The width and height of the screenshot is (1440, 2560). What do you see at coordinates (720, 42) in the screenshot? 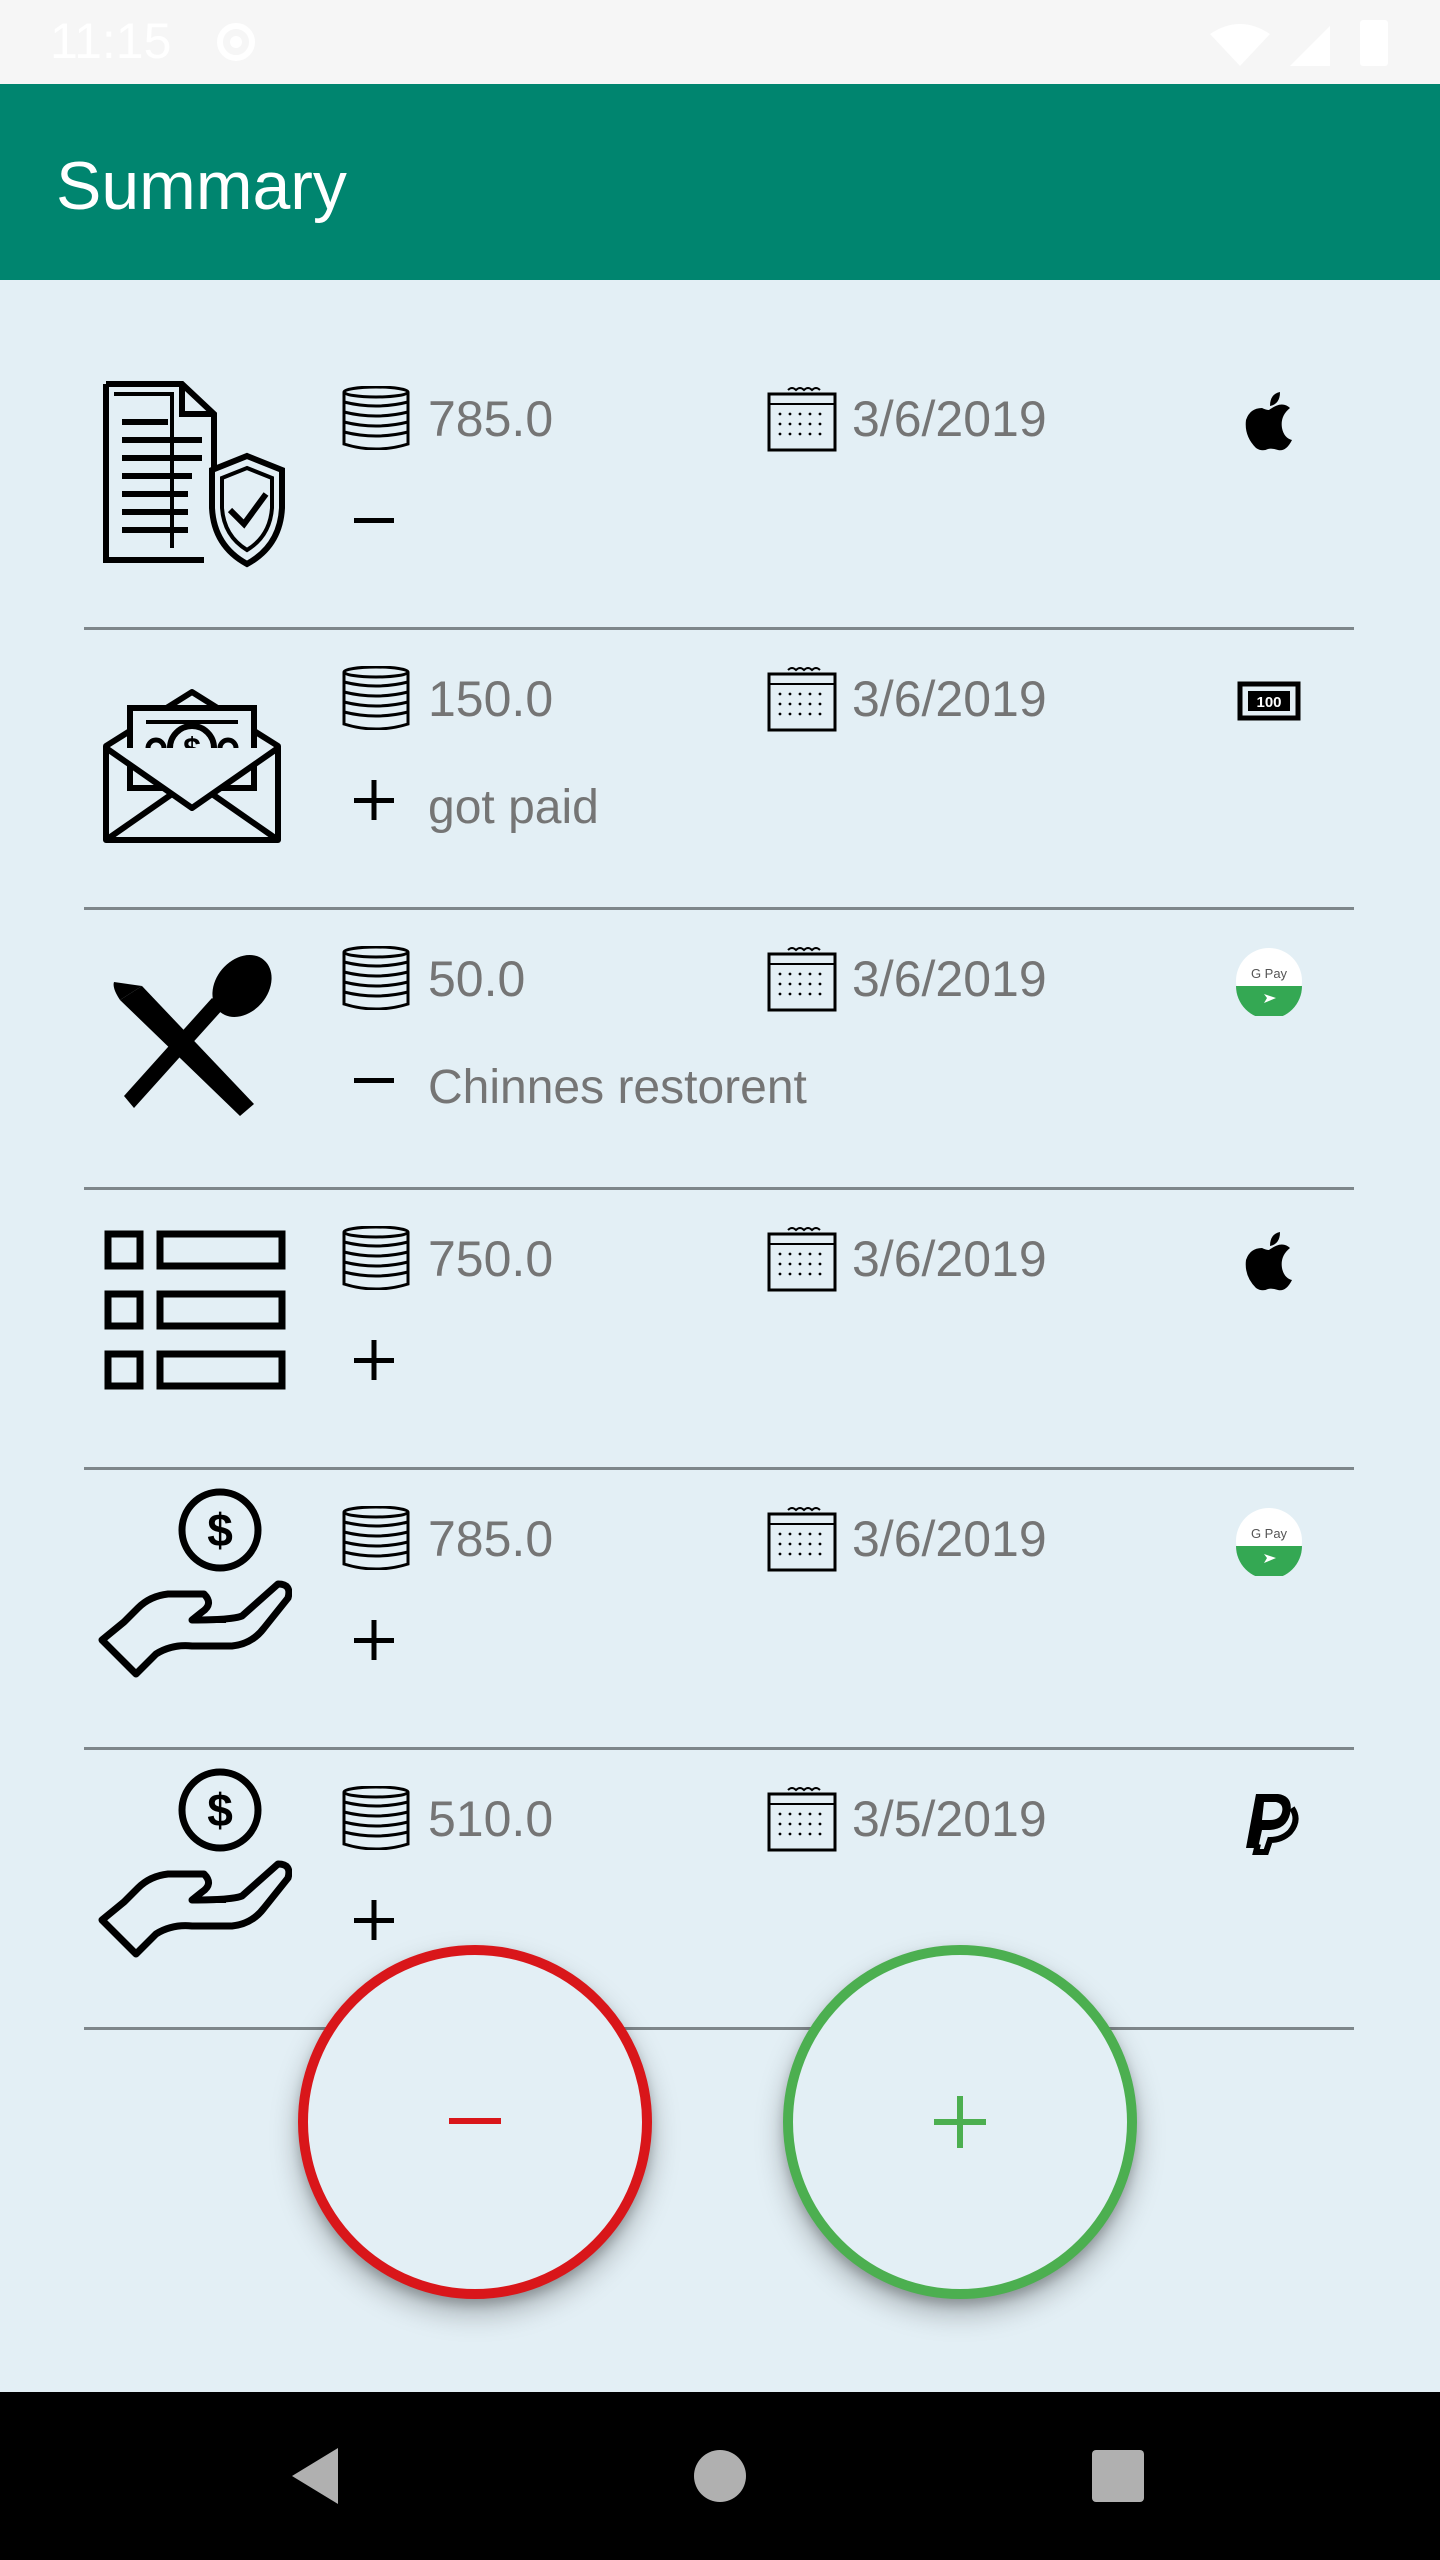
I see `status-bar: 11:15` at bounding box center [720, 42].